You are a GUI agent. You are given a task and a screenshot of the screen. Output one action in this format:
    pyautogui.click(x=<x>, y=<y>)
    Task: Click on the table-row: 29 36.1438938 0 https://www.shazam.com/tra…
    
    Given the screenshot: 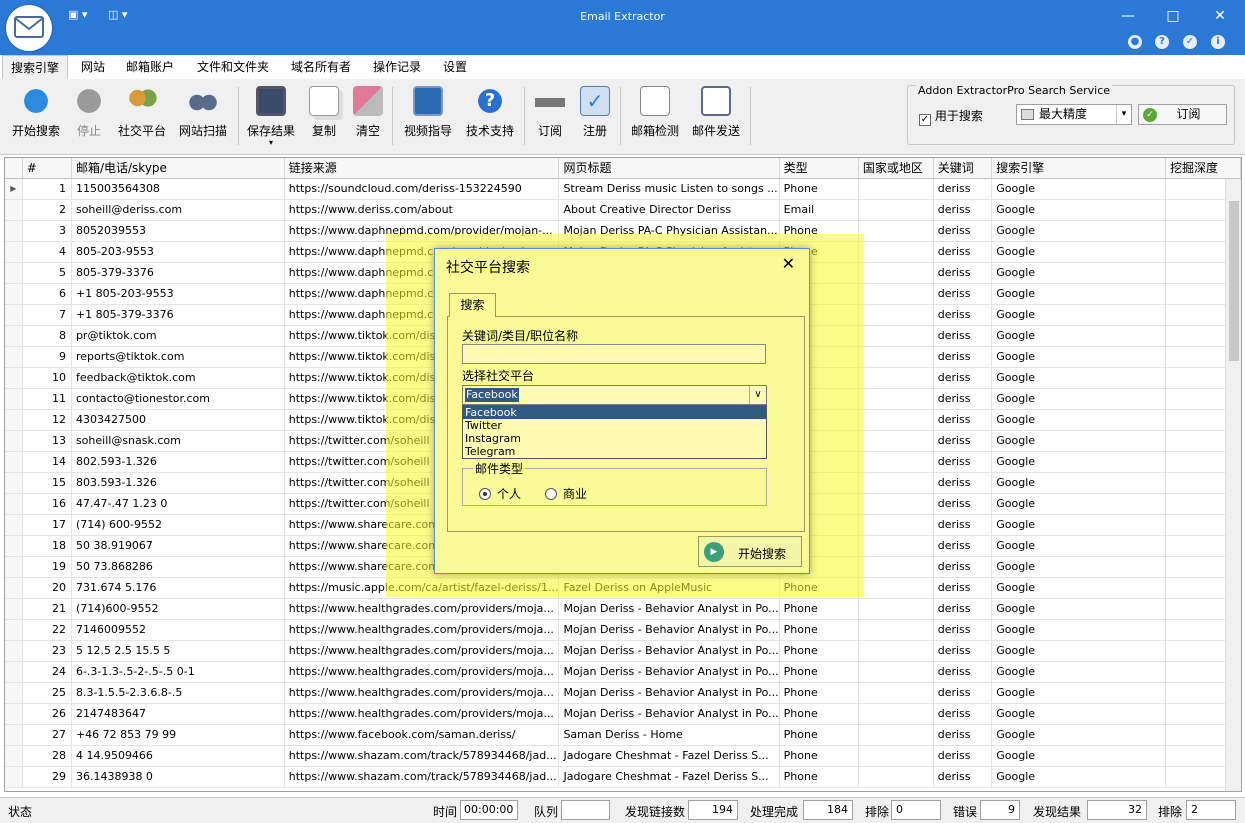 What is the action you would take?
    pyautogui.click(x=623, y=777)
    